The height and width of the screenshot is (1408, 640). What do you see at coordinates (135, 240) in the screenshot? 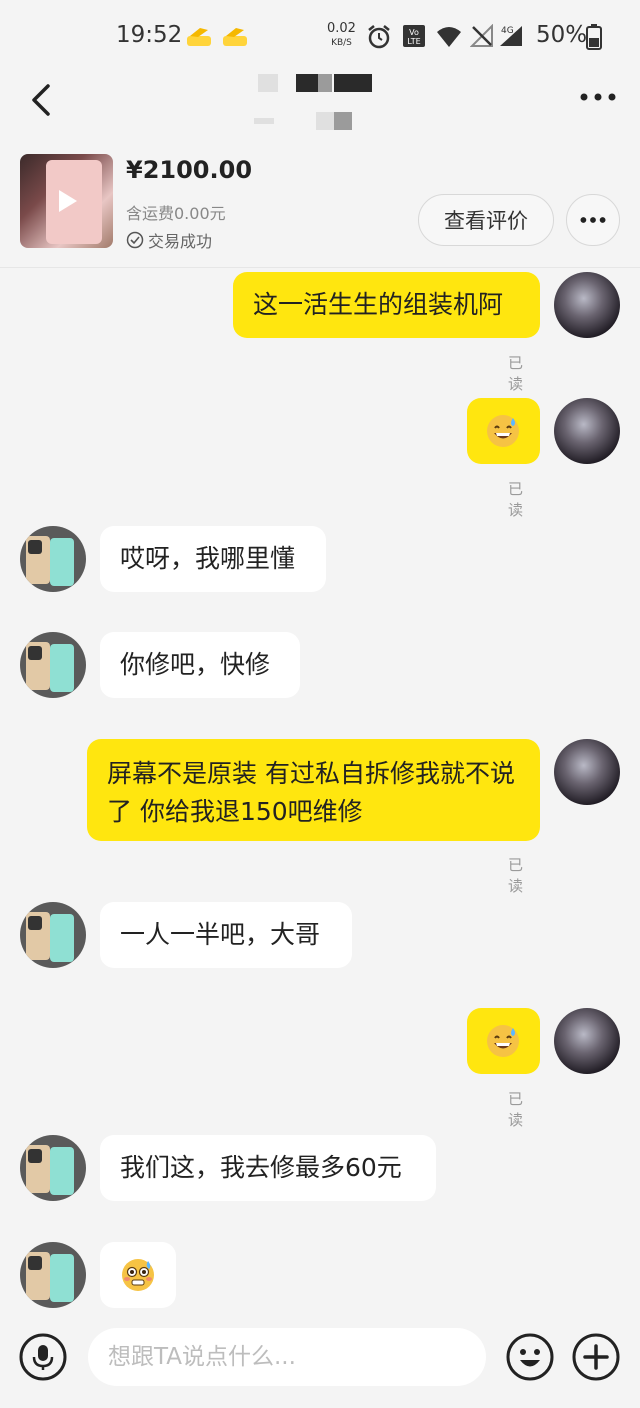
I see `check-circle-icon` at bounding box center [135, 240].